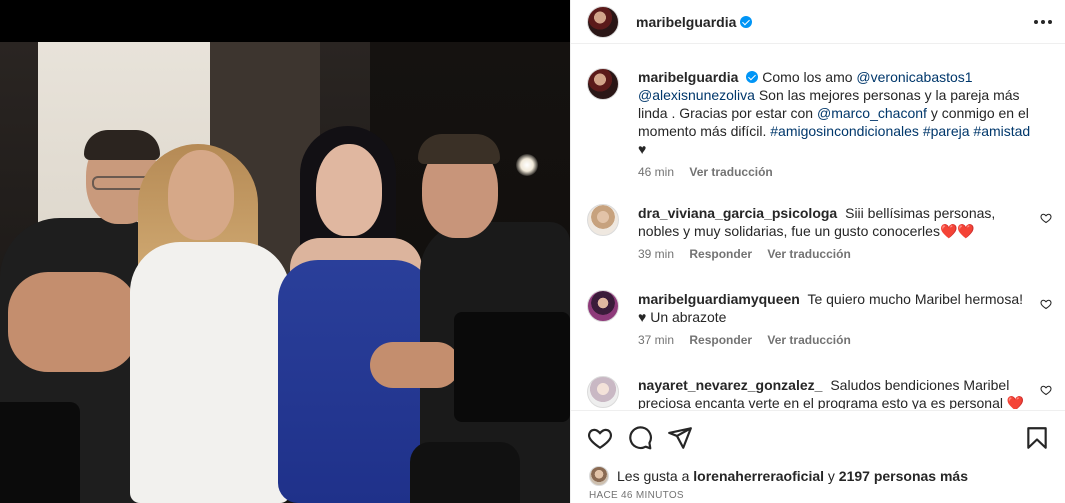 The width and height of the screenshot is (1065, 503). What do you see at coordinates (656, 172) in the screenshot?
I see `caption-time: 46 min` at bounding box center [656, 172].